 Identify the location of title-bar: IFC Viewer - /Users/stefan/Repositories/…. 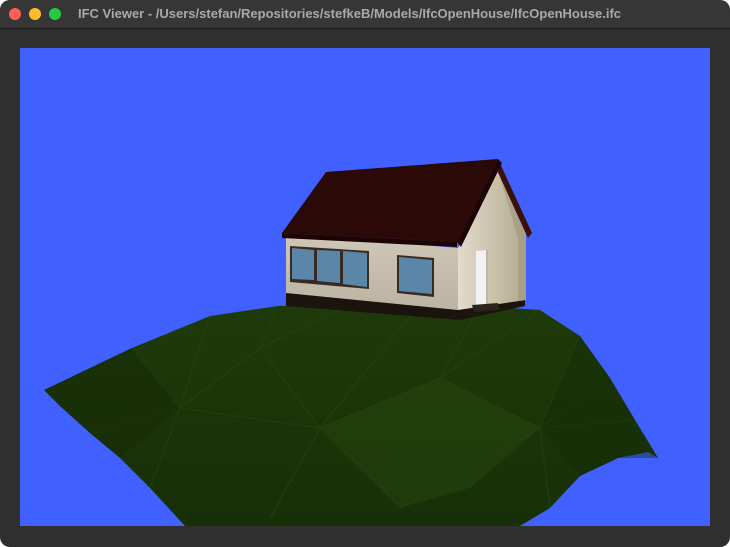
(365, 14).